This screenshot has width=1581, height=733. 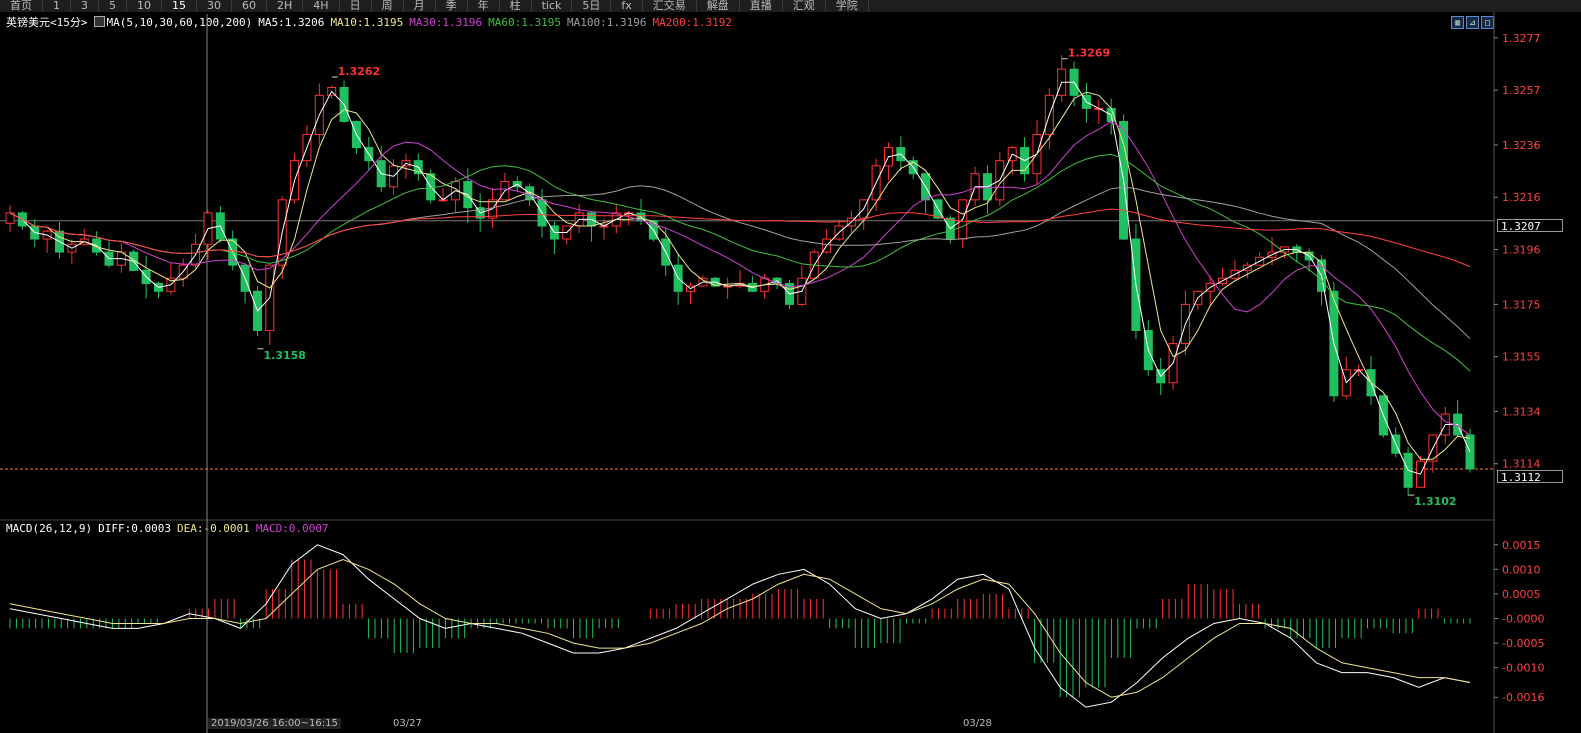 I want to click on annotation-label-2: 1.3269, so click(x=1089, y=53).